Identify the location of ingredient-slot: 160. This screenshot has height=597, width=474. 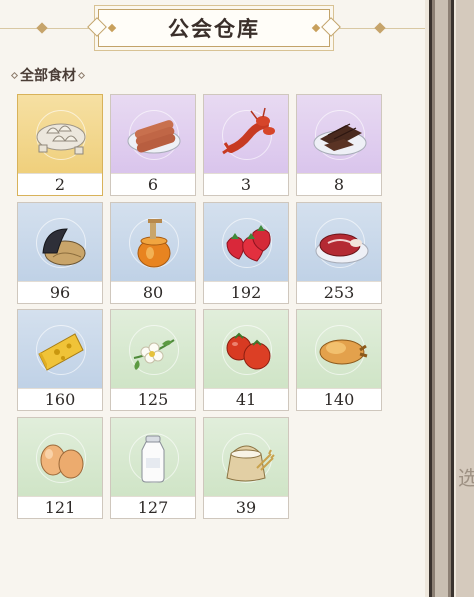
(60, 360).